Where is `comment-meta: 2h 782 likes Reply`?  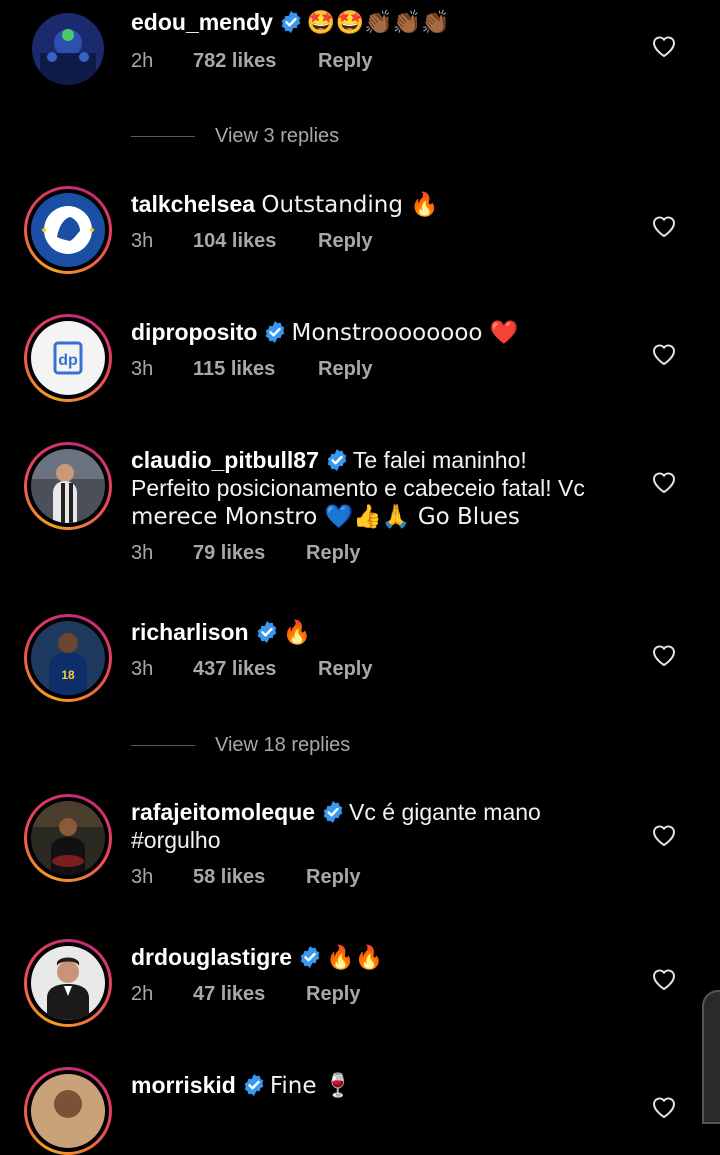
comment-meta: 2h 782 likes Reply is located at coordinates (251, 61).